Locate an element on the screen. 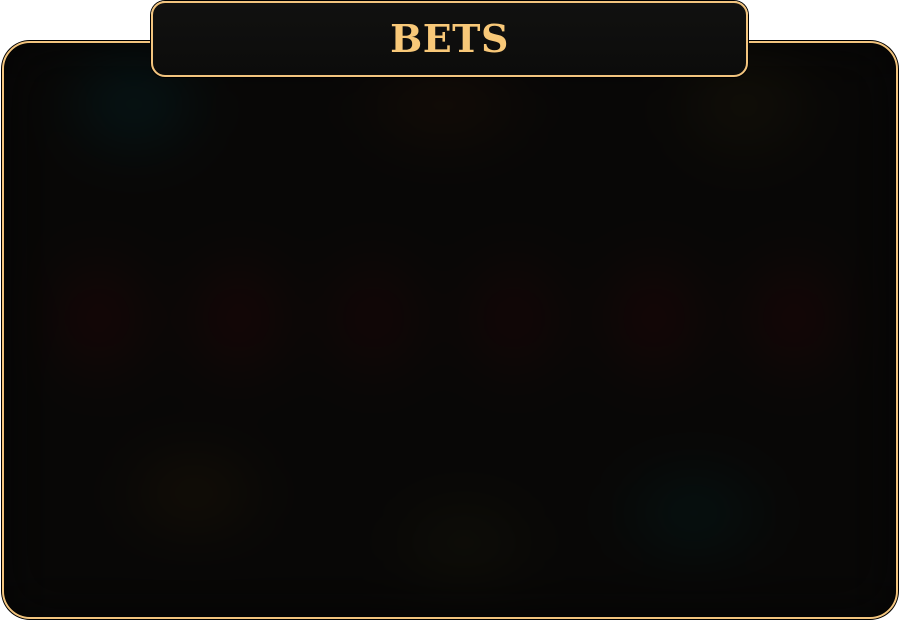 Image resolution: width=900 pixels, height=620 pixels. panel-title: BETS is located at coordinates (449, 38).